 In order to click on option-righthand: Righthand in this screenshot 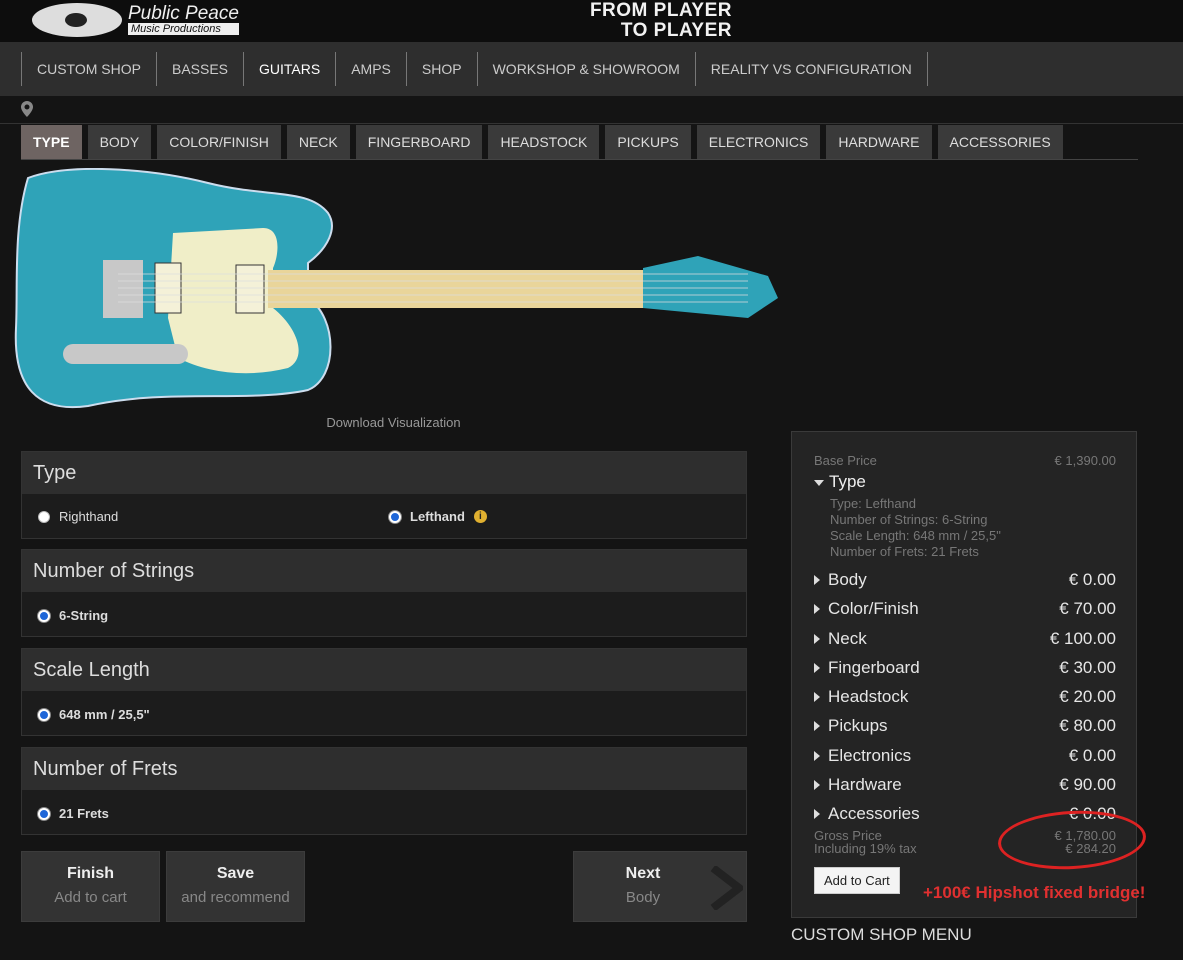, I will do `click(78, 516)`.